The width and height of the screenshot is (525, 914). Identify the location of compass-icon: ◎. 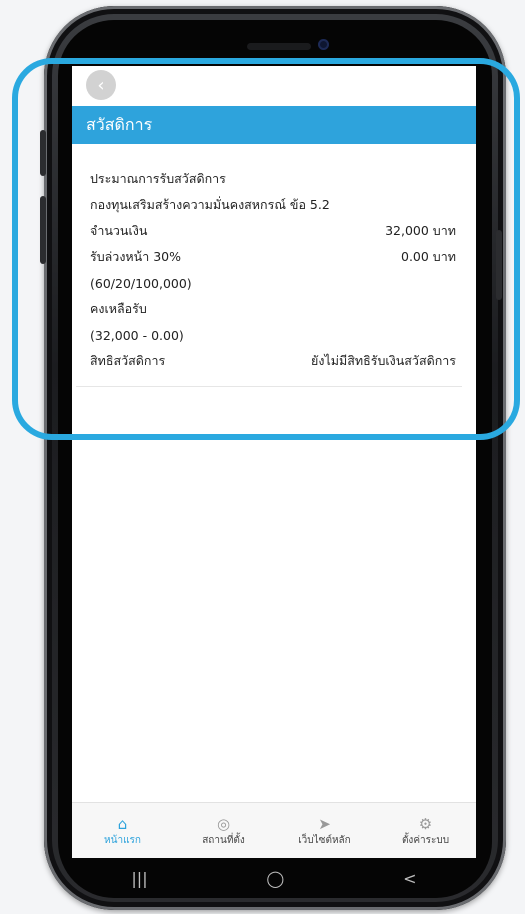
(223, 823).